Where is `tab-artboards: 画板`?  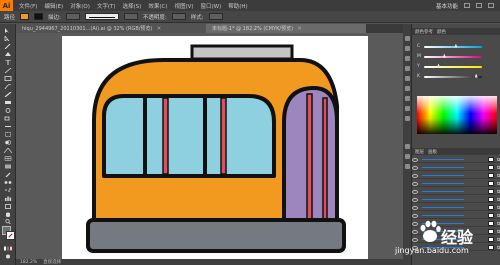 tab-artboards: 画板 is located at coordinates (432, 152).